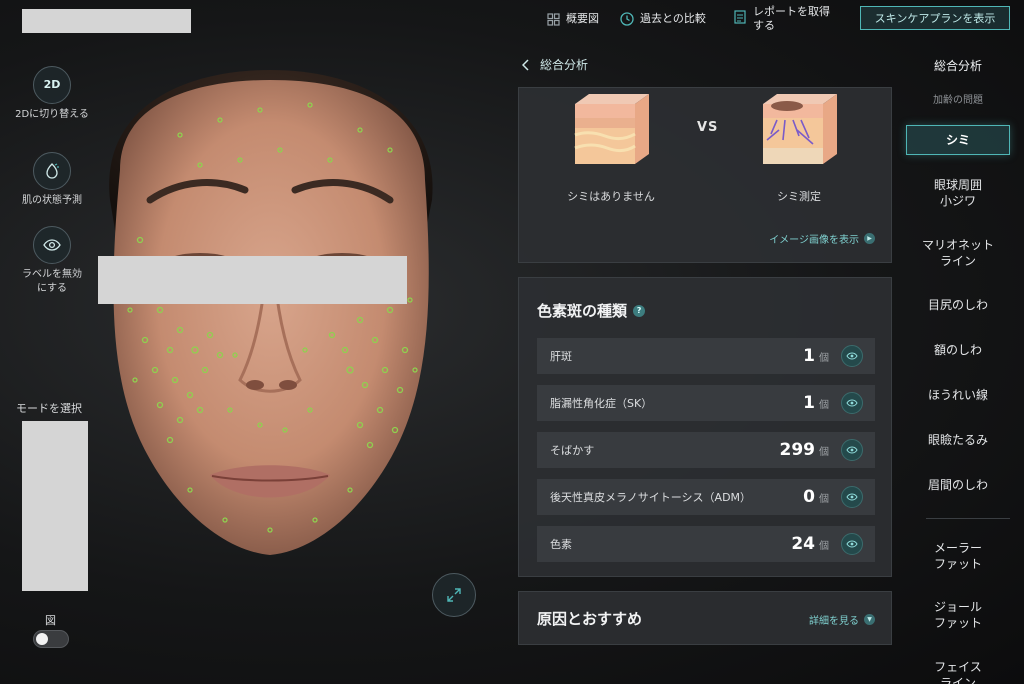 The height and width of the screenshot is (684, 1024). Describe the element at coordinates (601, 403) in the screenshot. I see `pigment-name: 脂漏性角化症（SK）` at that location.